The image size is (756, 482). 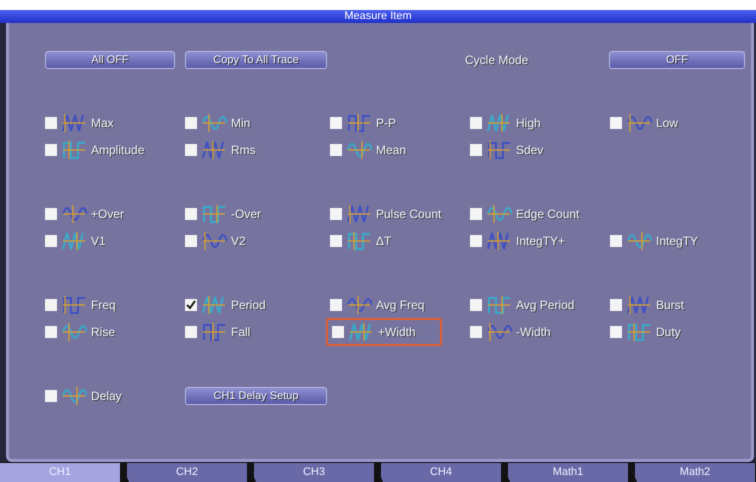 What do you see at coordinates (384, 241) in the screenshot?
I see `measure-label: ΔT` at bounding box center [384, 241].